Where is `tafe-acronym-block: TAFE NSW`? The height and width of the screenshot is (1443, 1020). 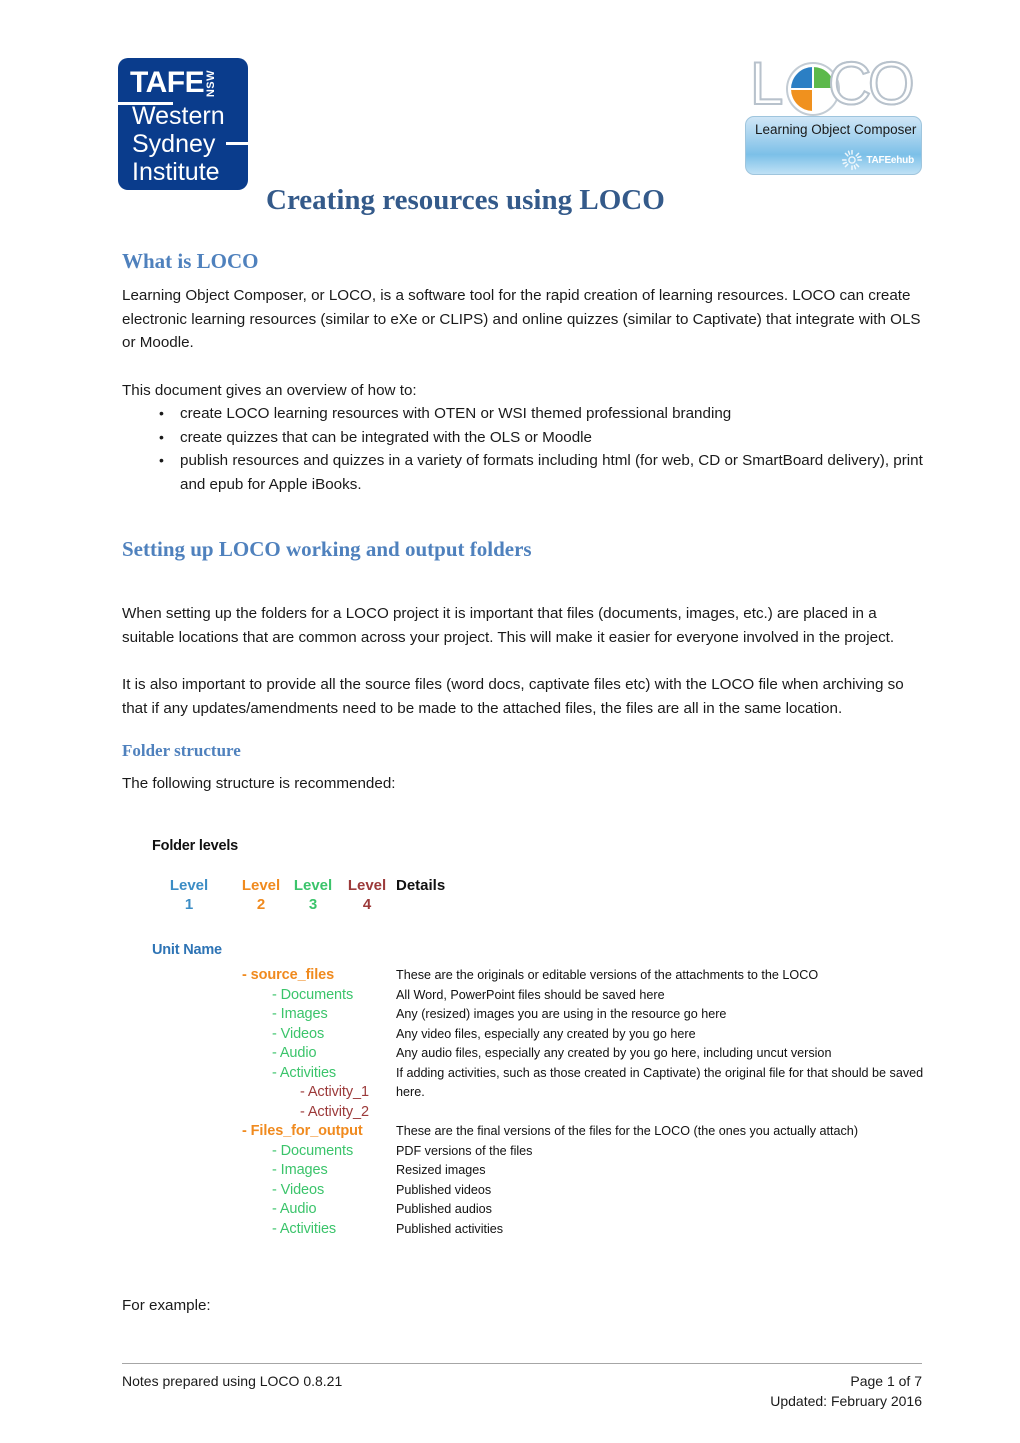
tafe-acronym-block: TAFE NSW is located at coordinates (173, 83).